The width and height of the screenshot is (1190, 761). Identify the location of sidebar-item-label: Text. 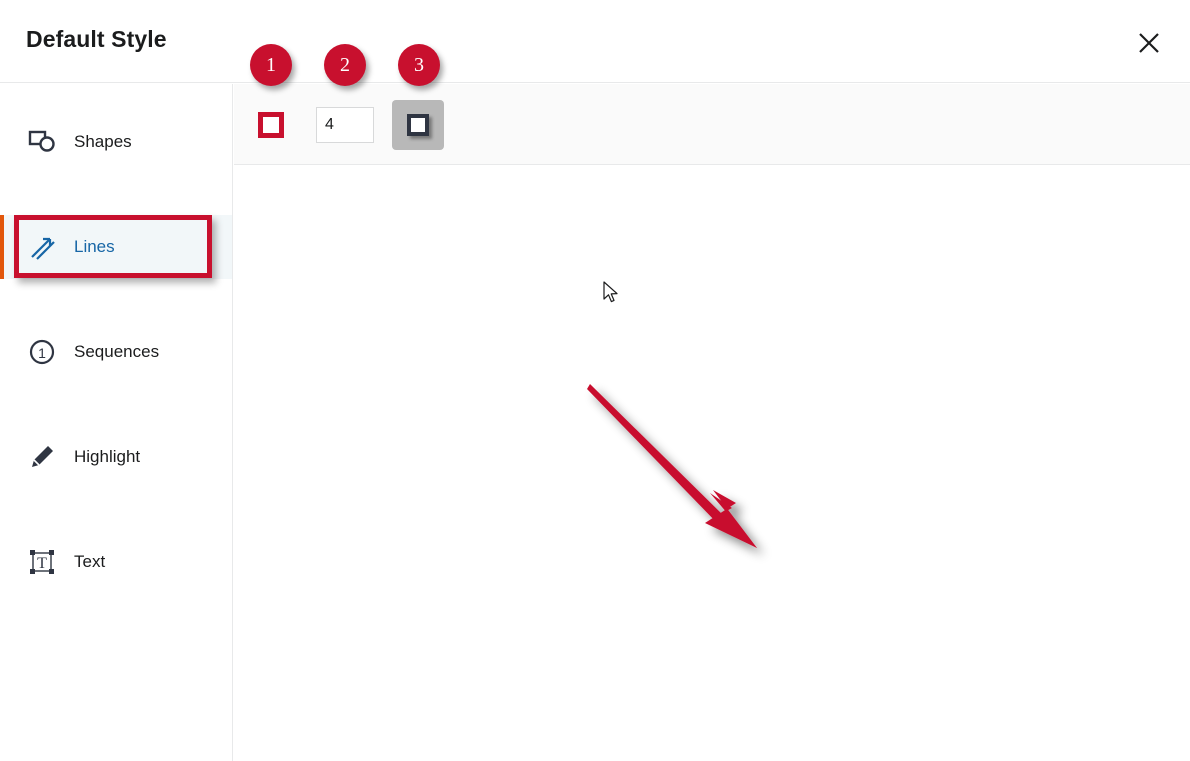
(90, 561).